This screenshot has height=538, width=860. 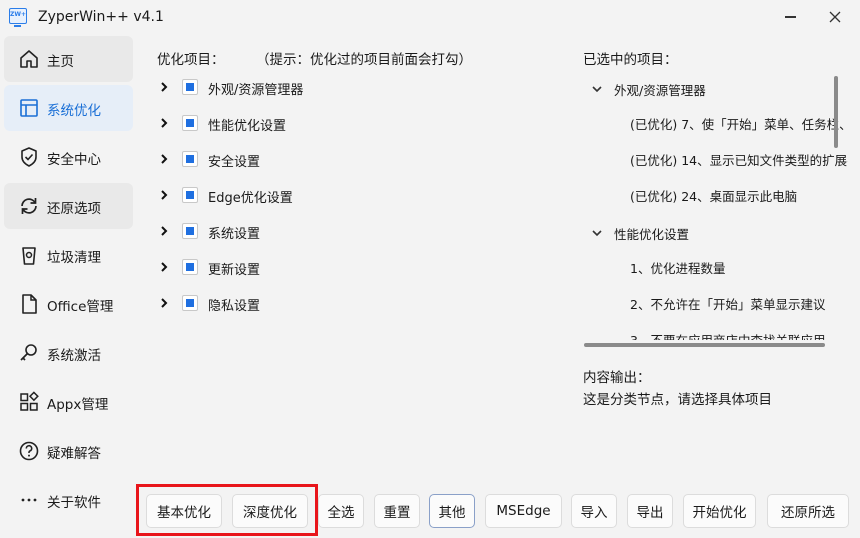 I want to click on tree-item: 安全设置, so click(x=358, y=160).